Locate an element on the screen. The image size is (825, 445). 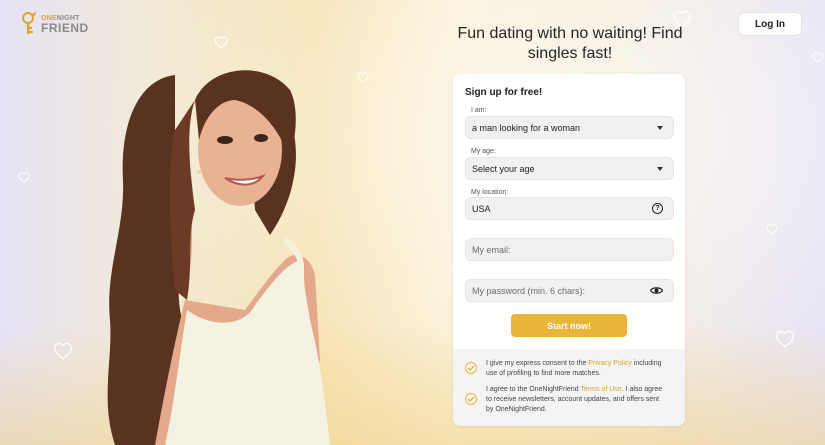
email-placeholder: My email: is located at coordinates (491, 249).